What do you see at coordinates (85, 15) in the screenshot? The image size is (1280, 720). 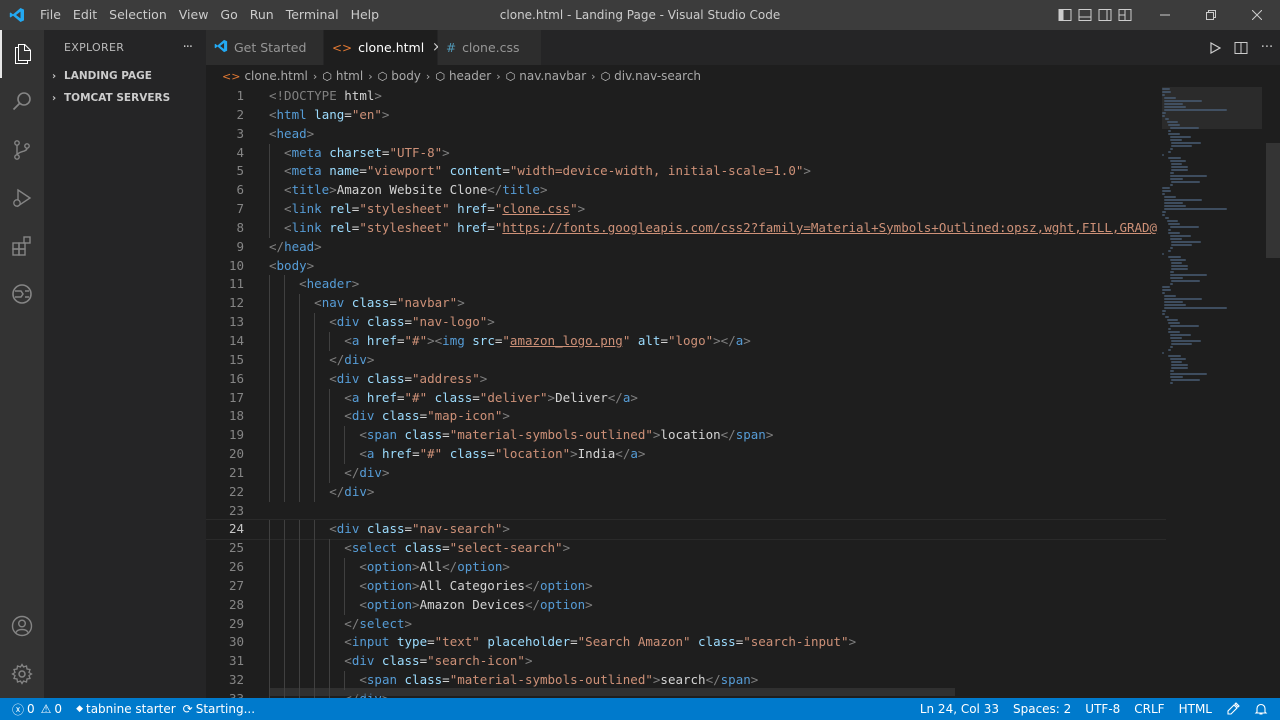 I see `menu-edit: Edit` at bounding box center [85, 15].